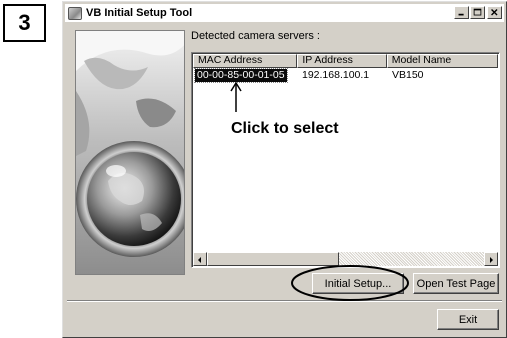  I want to click on globe-illustration, so click(130, 144).